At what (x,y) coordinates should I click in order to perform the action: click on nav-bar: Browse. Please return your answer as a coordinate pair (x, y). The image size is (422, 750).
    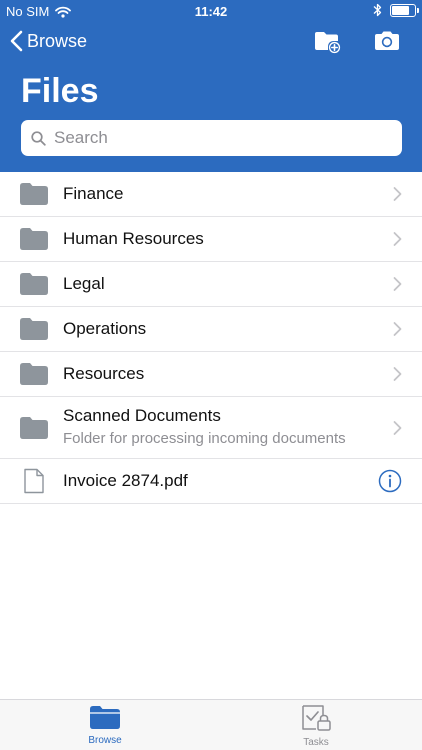
    Looking at the image, I should click on (211, 44).